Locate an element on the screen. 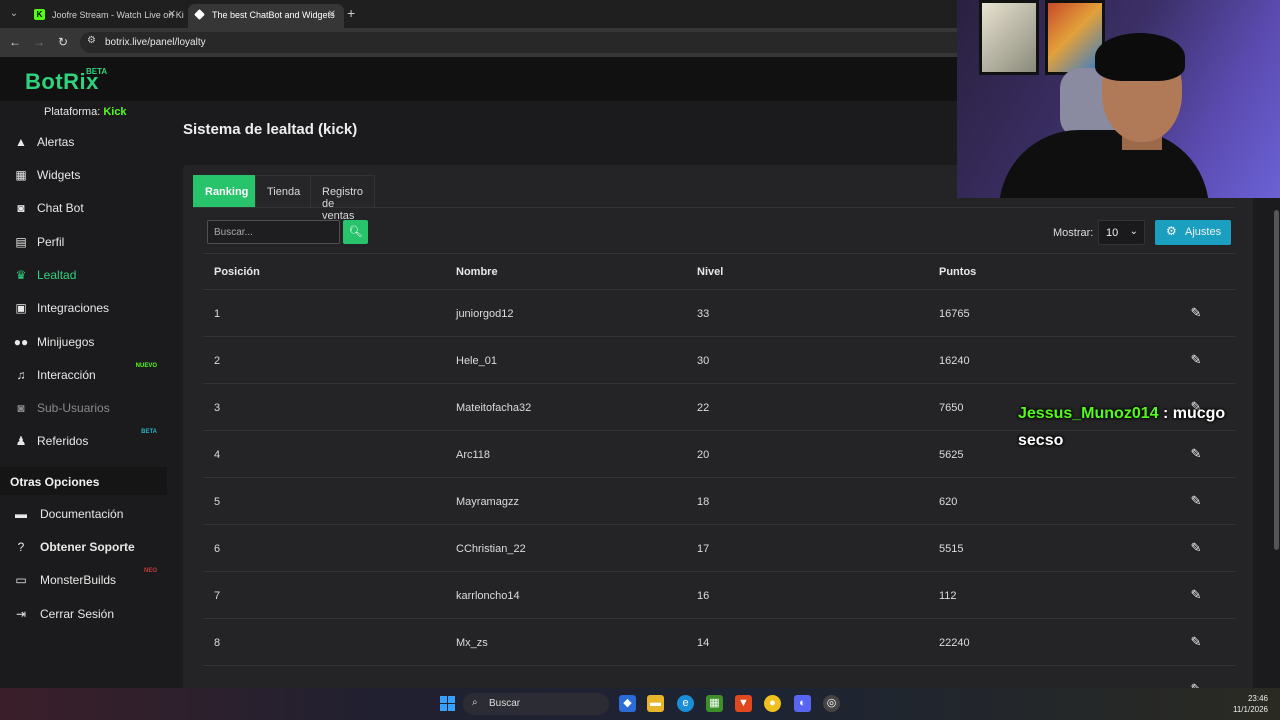 The width and height of the screenshot is (1280, 720). sidebar-item-label: Chat Bot is located at coordinates (60, 208).